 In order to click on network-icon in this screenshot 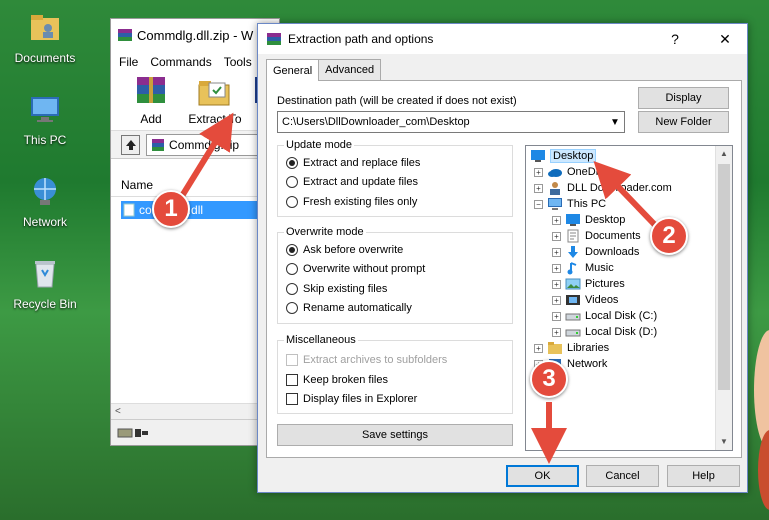, I will do `click(45, 191)`.